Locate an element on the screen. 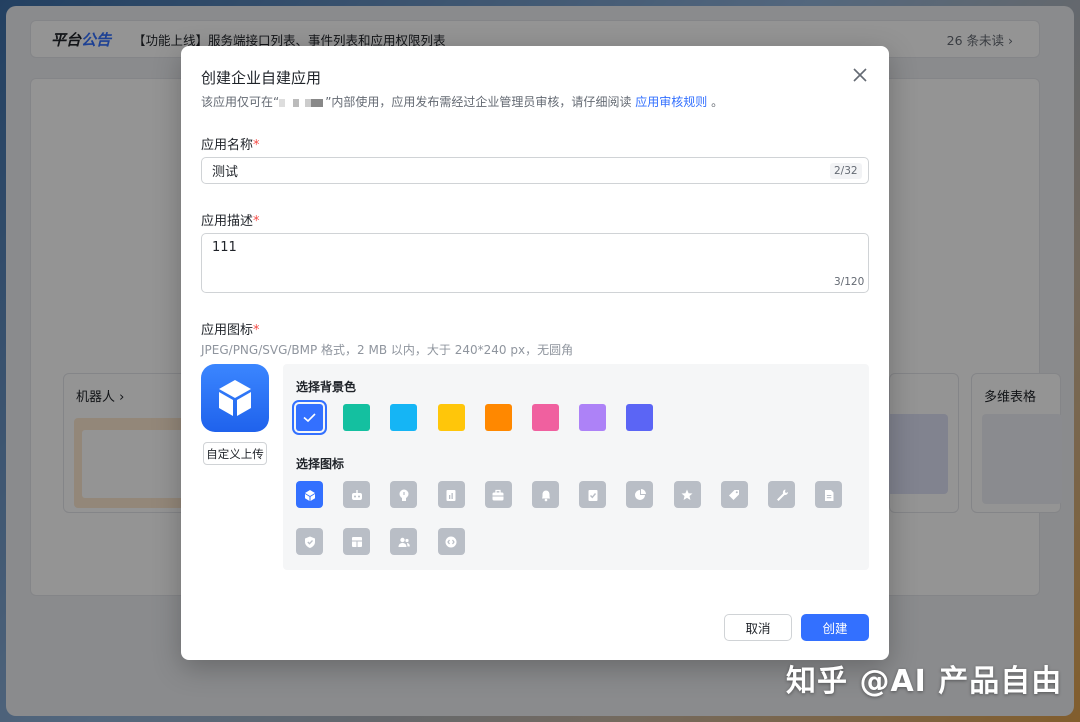 The image size is (1080, 722). icon-option-tag is located at coordinates (734, 494).